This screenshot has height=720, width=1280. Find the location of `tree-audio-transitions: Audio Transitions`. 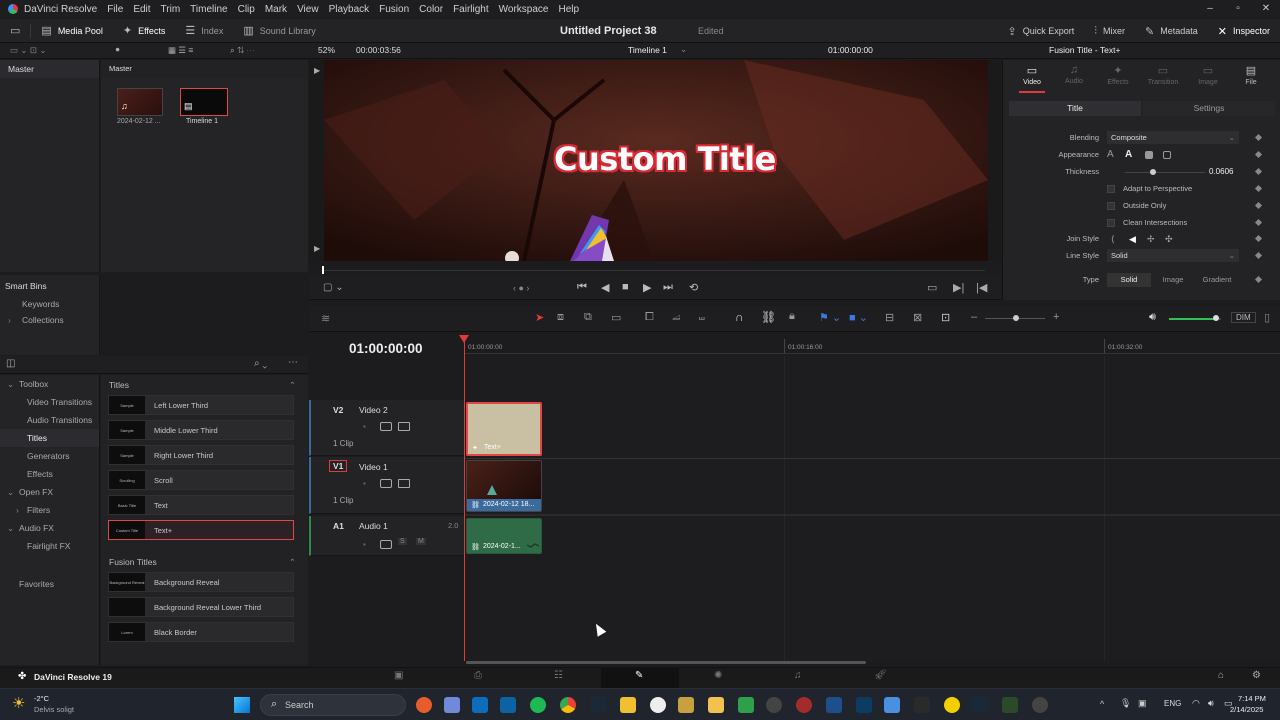

tree-audio-transitions: Audio Transitions is located at coordinates (49, 420).